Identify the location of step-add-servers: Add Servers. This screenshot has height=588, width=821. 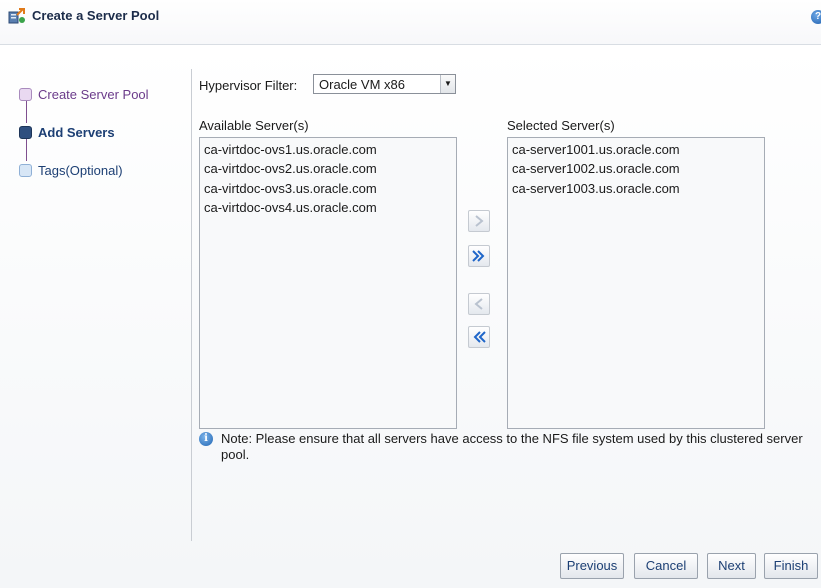
(67, 132).